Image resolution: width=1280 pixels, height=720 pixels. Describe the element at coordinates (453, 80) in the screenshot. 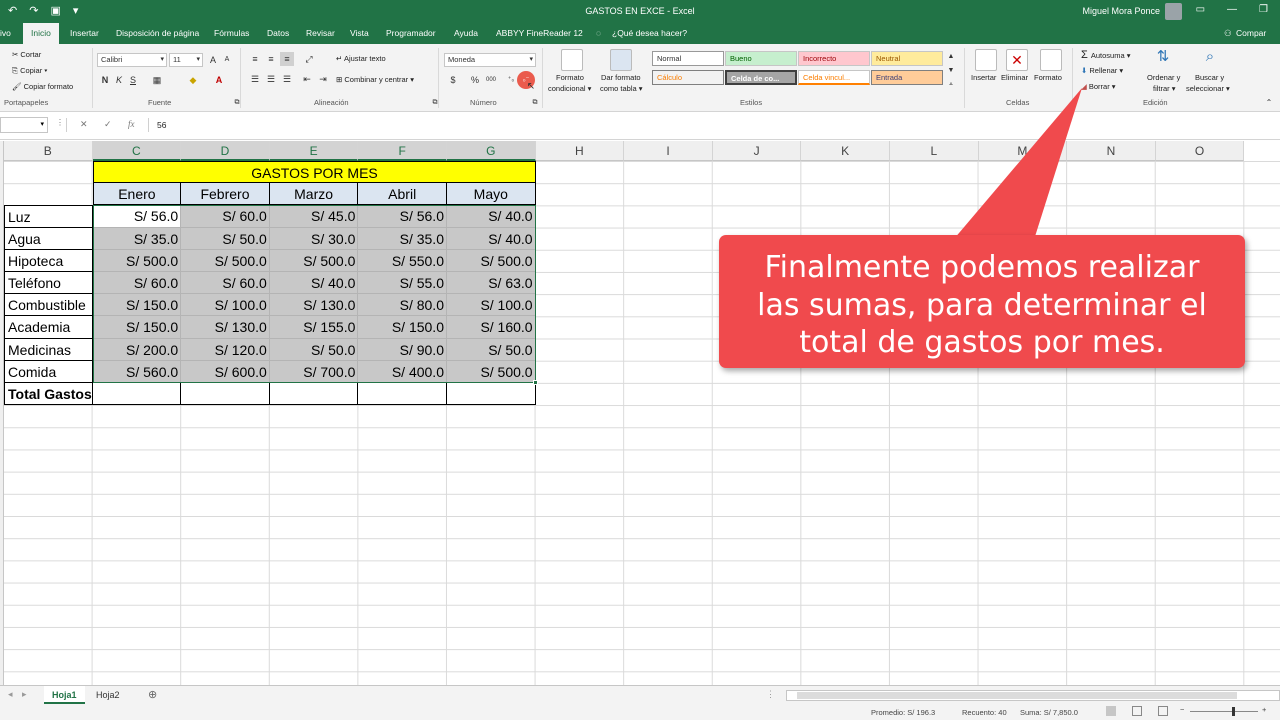

I see `accounting-format-icon: $` at that location.